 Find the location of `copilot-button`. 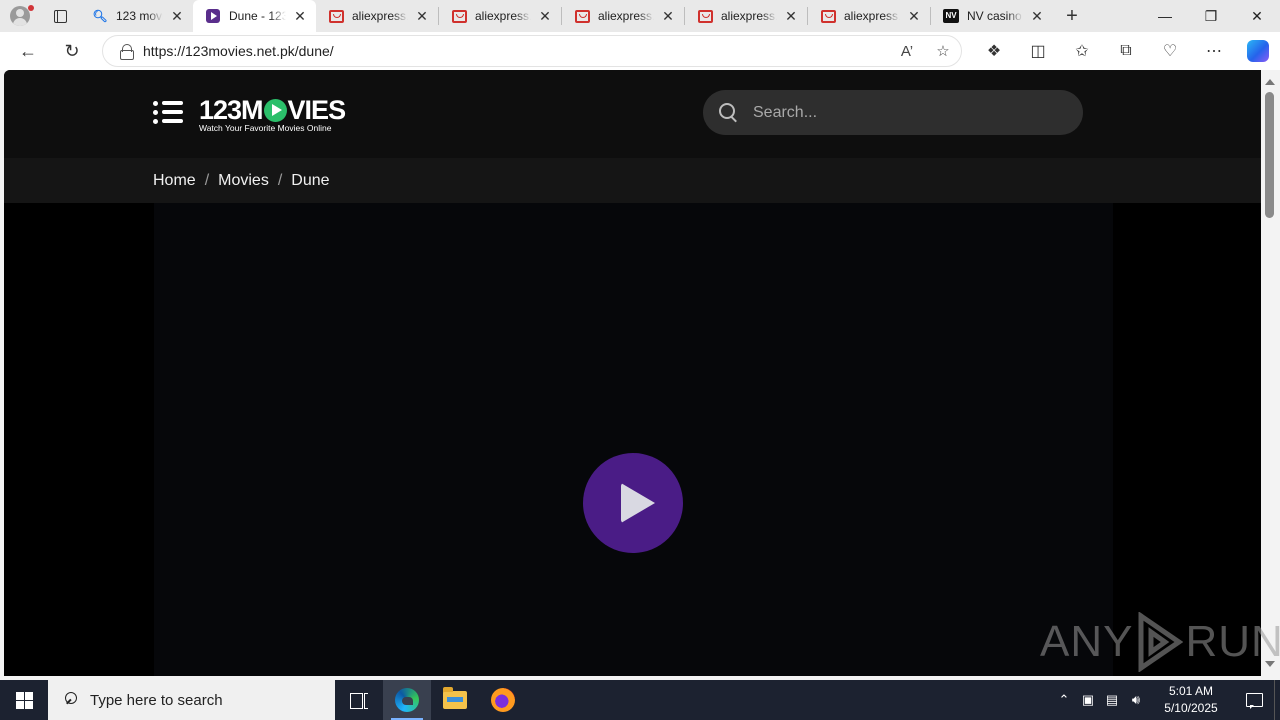

copilot-button is located at coordinates (1258, 51).